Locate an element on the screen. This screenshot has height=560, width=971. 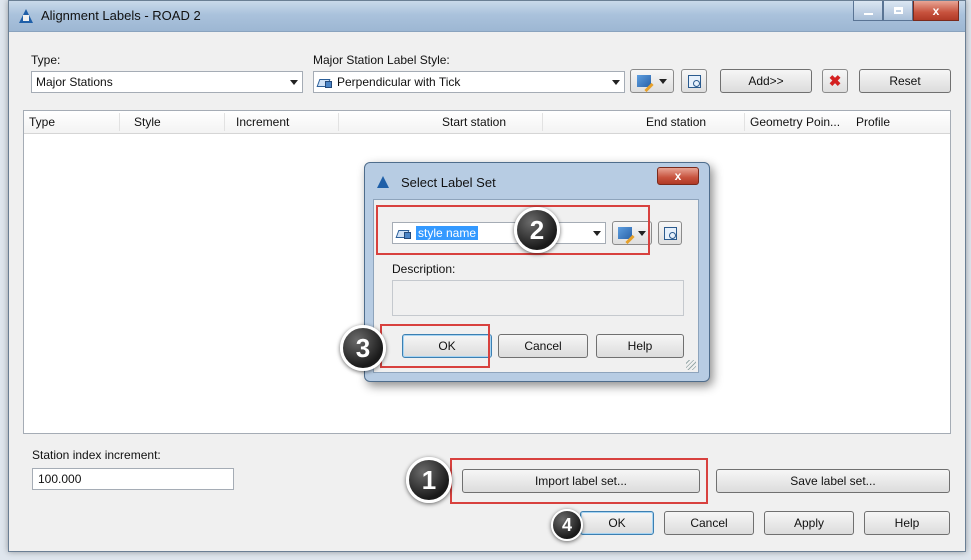
maximize-button is located at coordinates (898, 11).